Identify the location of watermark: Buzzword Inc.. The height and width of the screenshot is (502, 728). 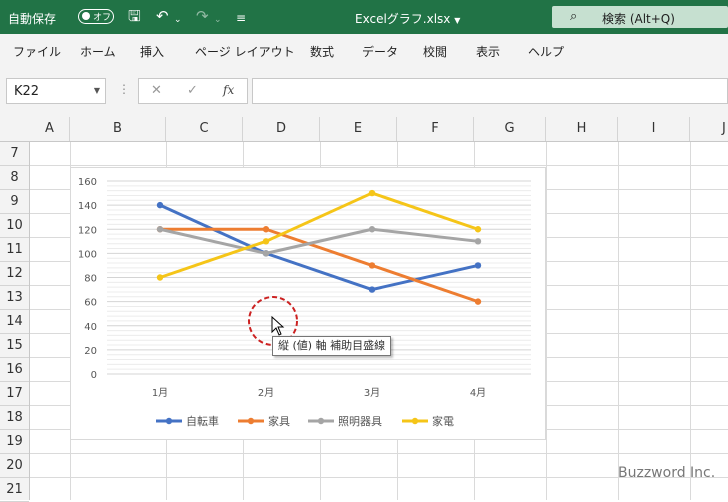
(667, 473).